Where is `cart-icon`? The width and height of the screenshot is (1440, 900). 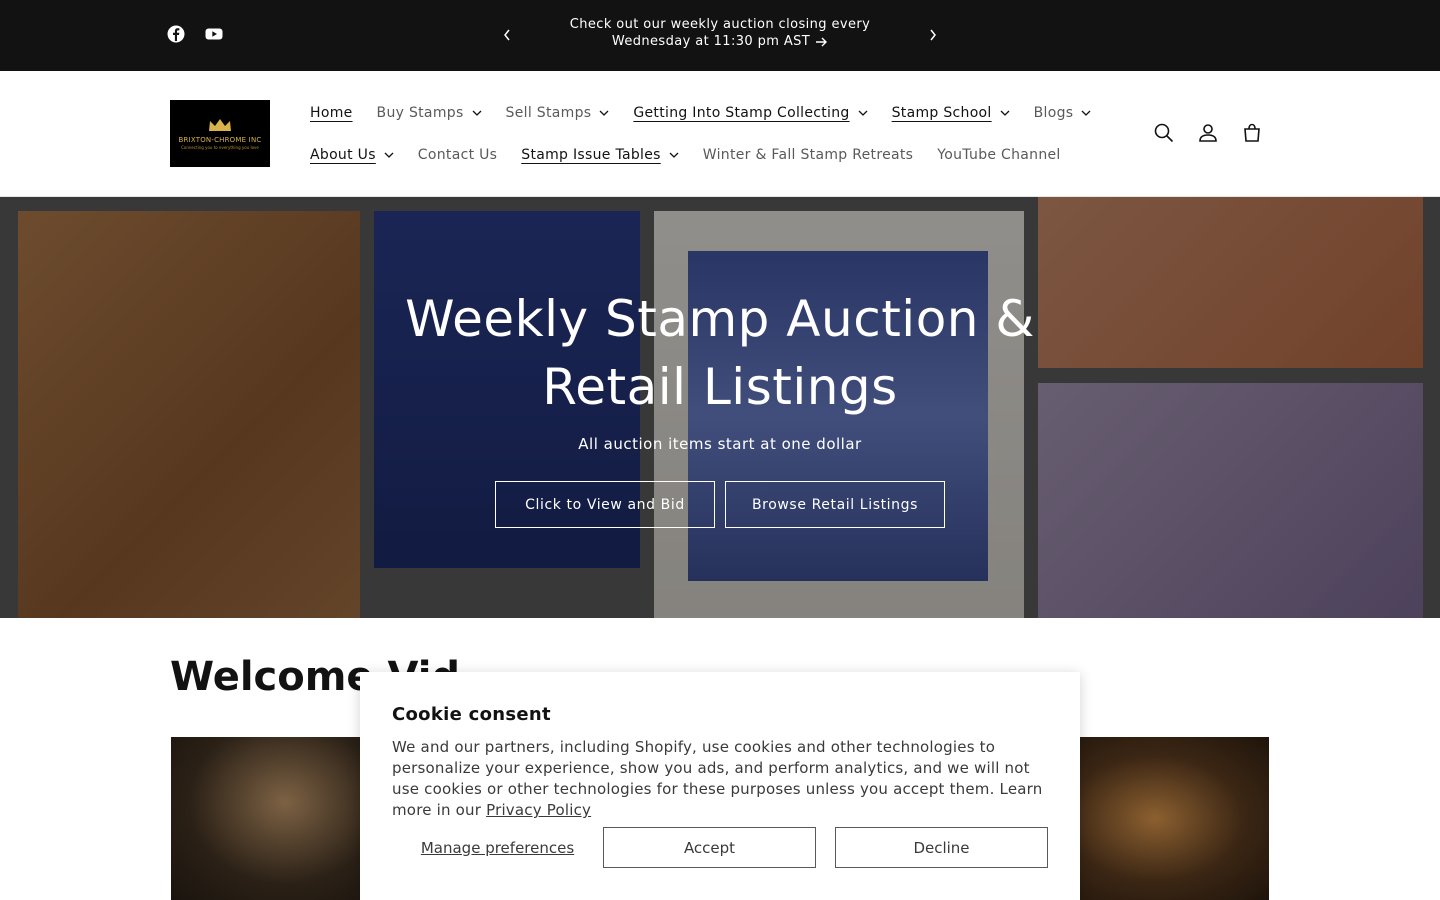 cart-icon is located at coordinates (1252, 133).